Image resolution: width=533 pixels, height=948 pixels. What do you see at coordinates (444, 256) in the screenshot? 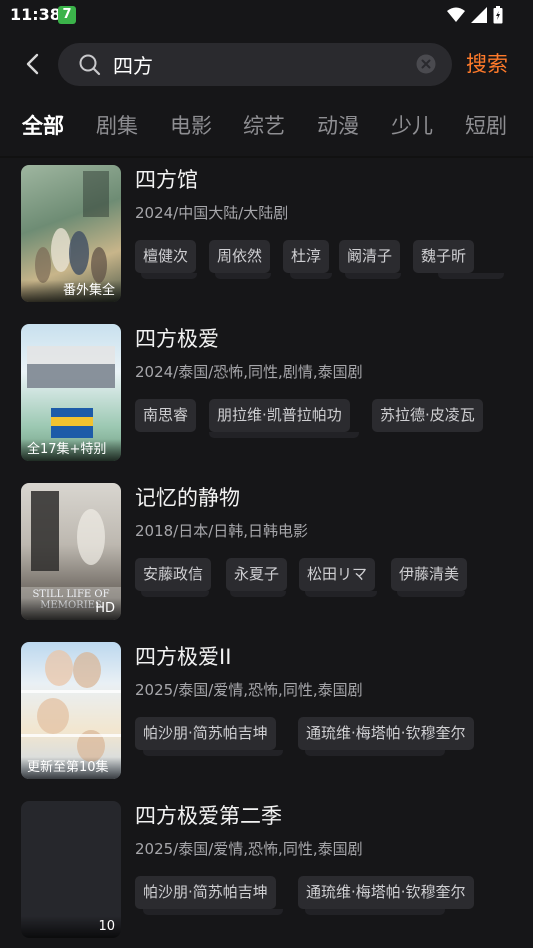
I see `cast-tag: 魏子昕` at bounding box center [444, 256].